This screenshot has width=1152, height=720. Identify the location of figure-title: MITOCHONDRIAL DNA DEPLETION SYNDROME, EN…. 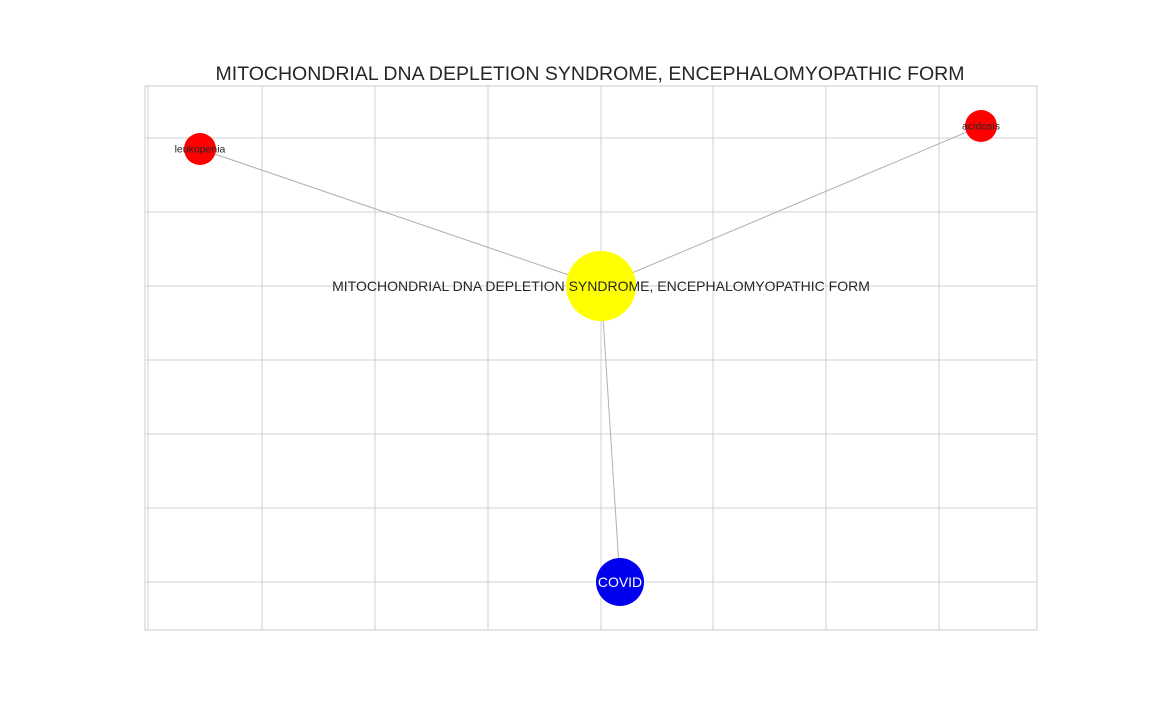
(589, 74).